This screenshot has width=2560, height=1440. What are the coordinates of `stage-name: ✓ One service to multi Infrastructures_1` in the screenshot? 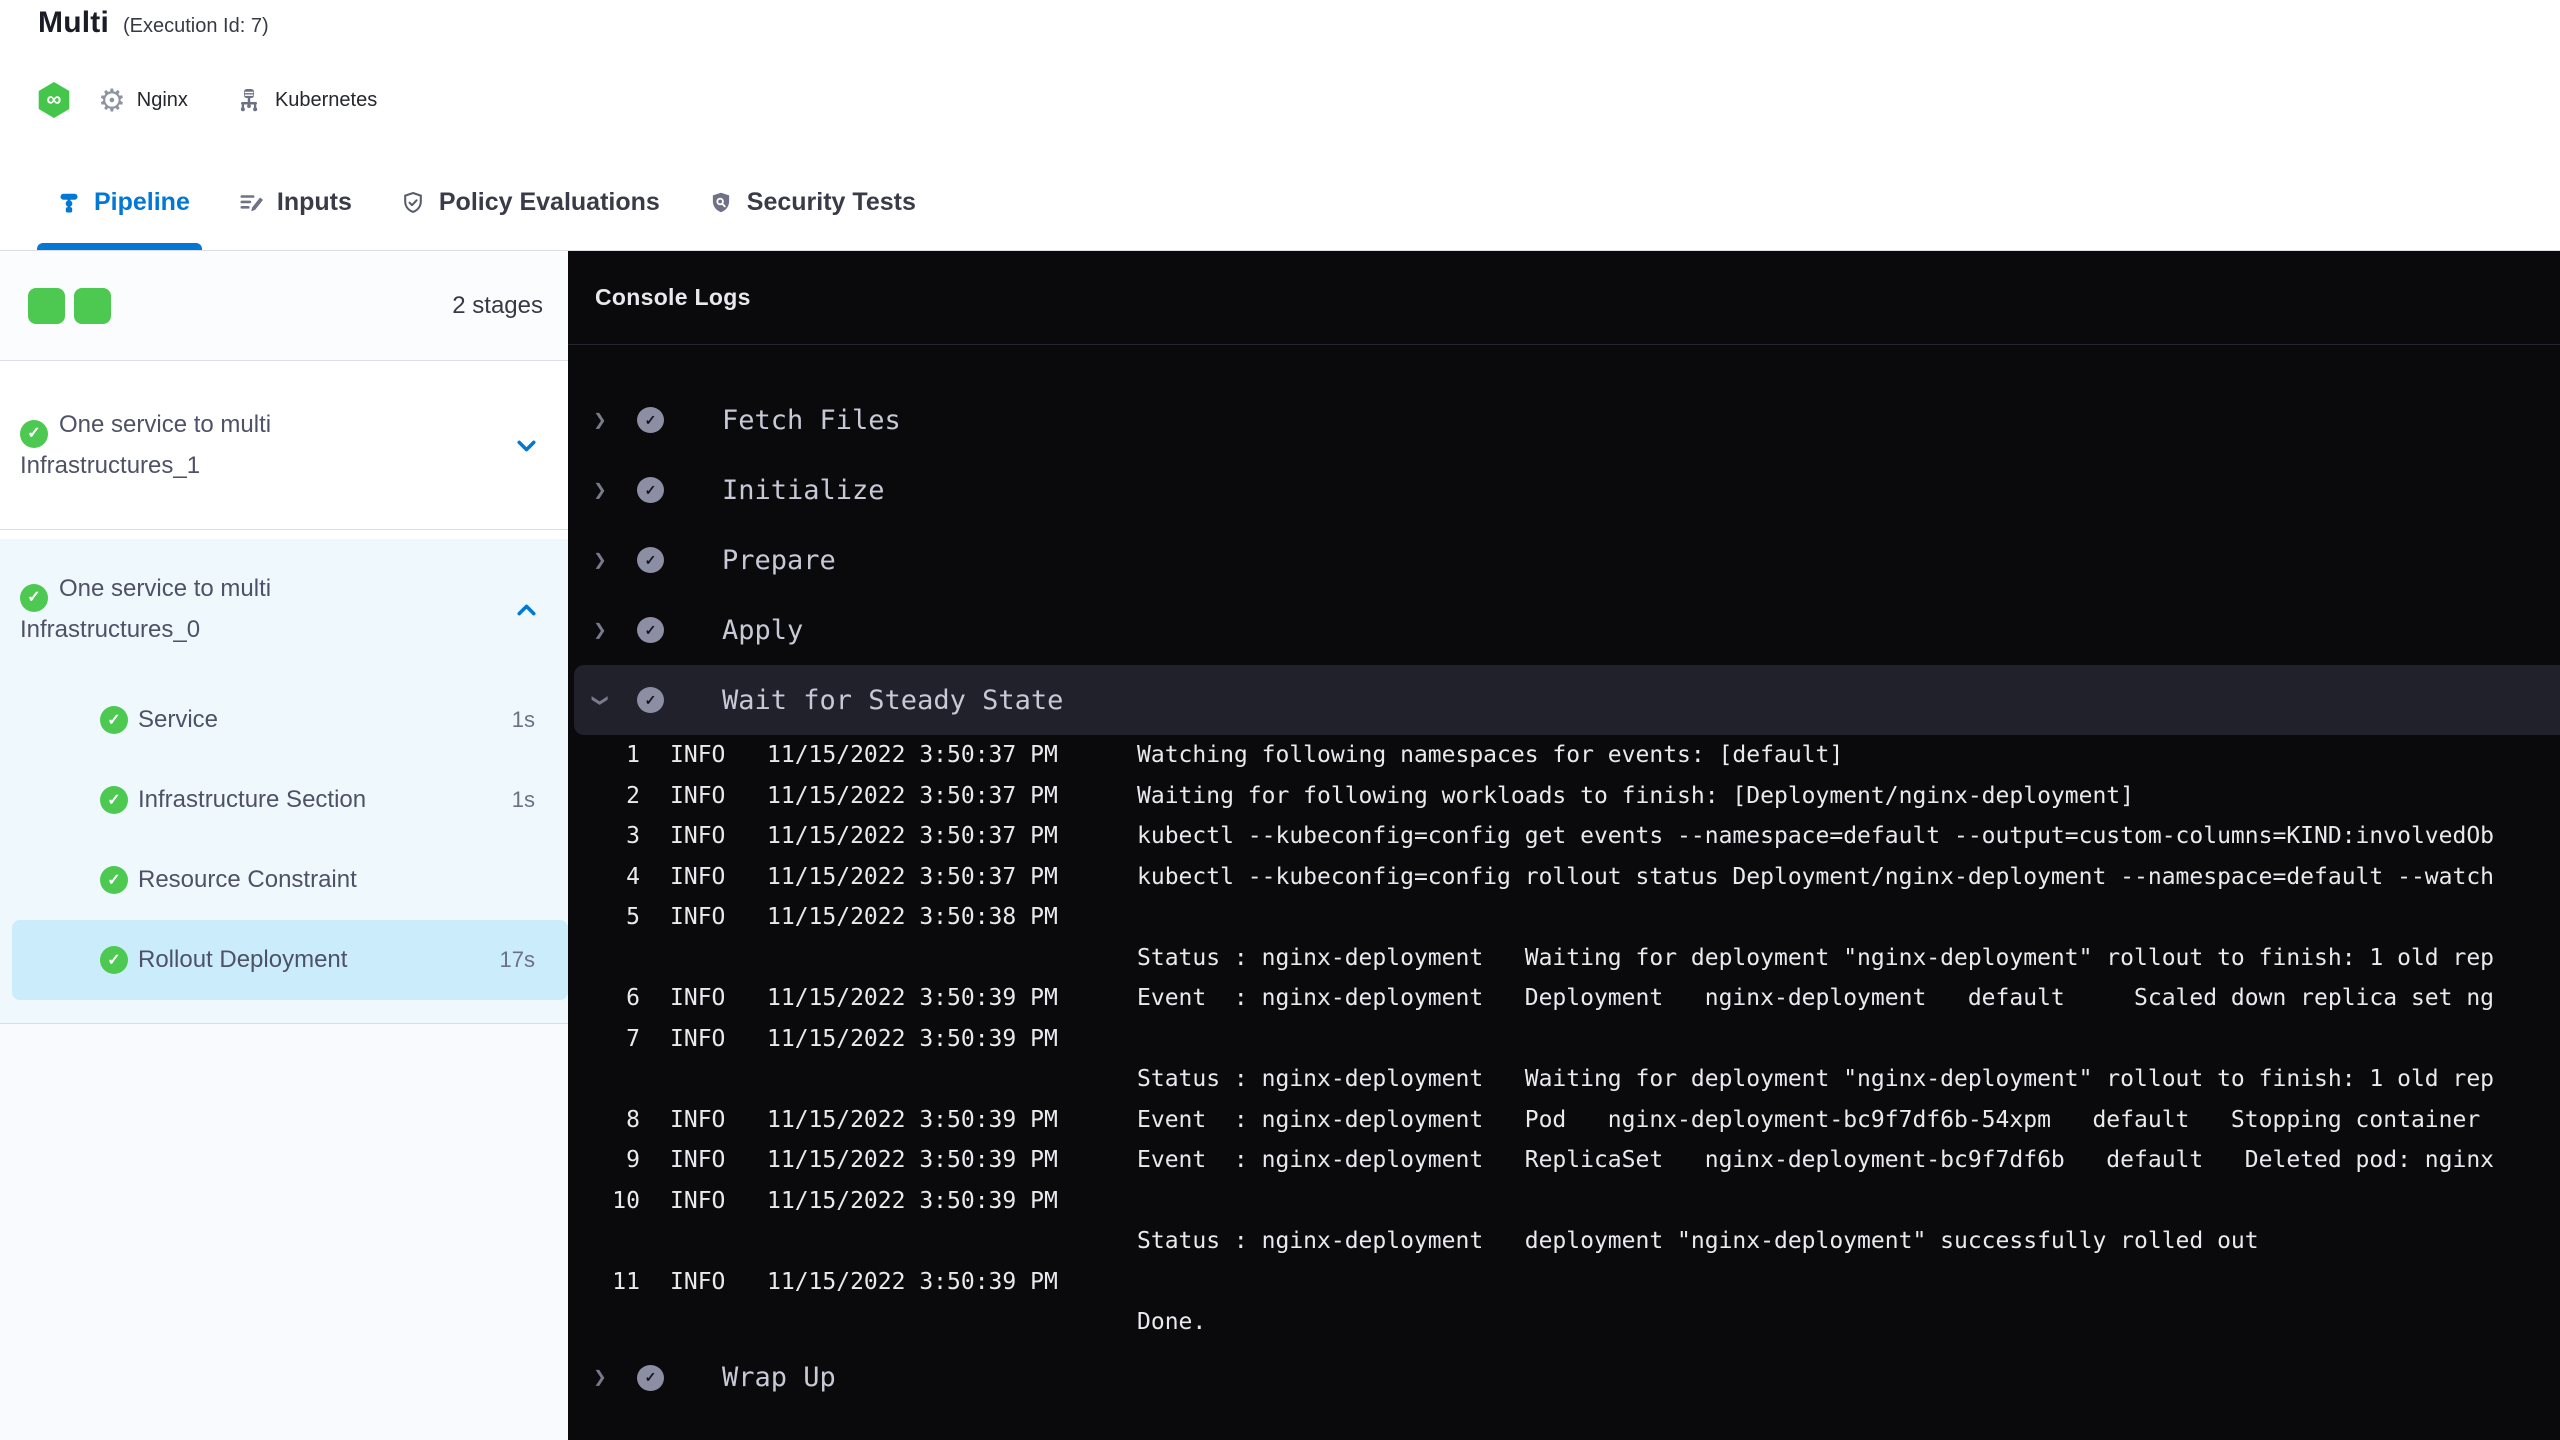 It's located at (195, 445).